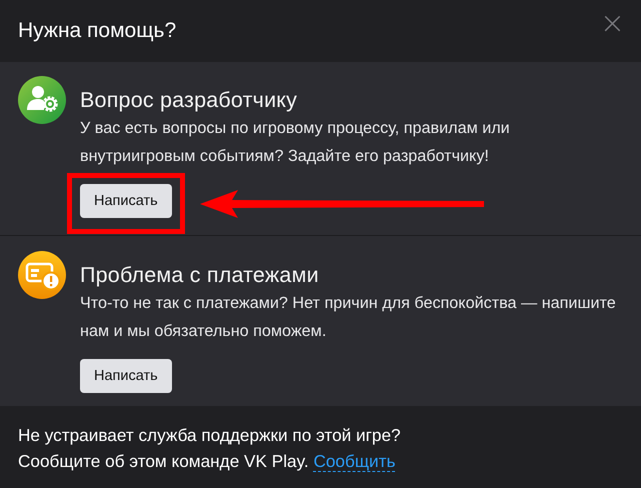  What do you see at coordinates (42, 100) in the screenshot?
I see `user-gear-icon` at bounding box center [42, 100].